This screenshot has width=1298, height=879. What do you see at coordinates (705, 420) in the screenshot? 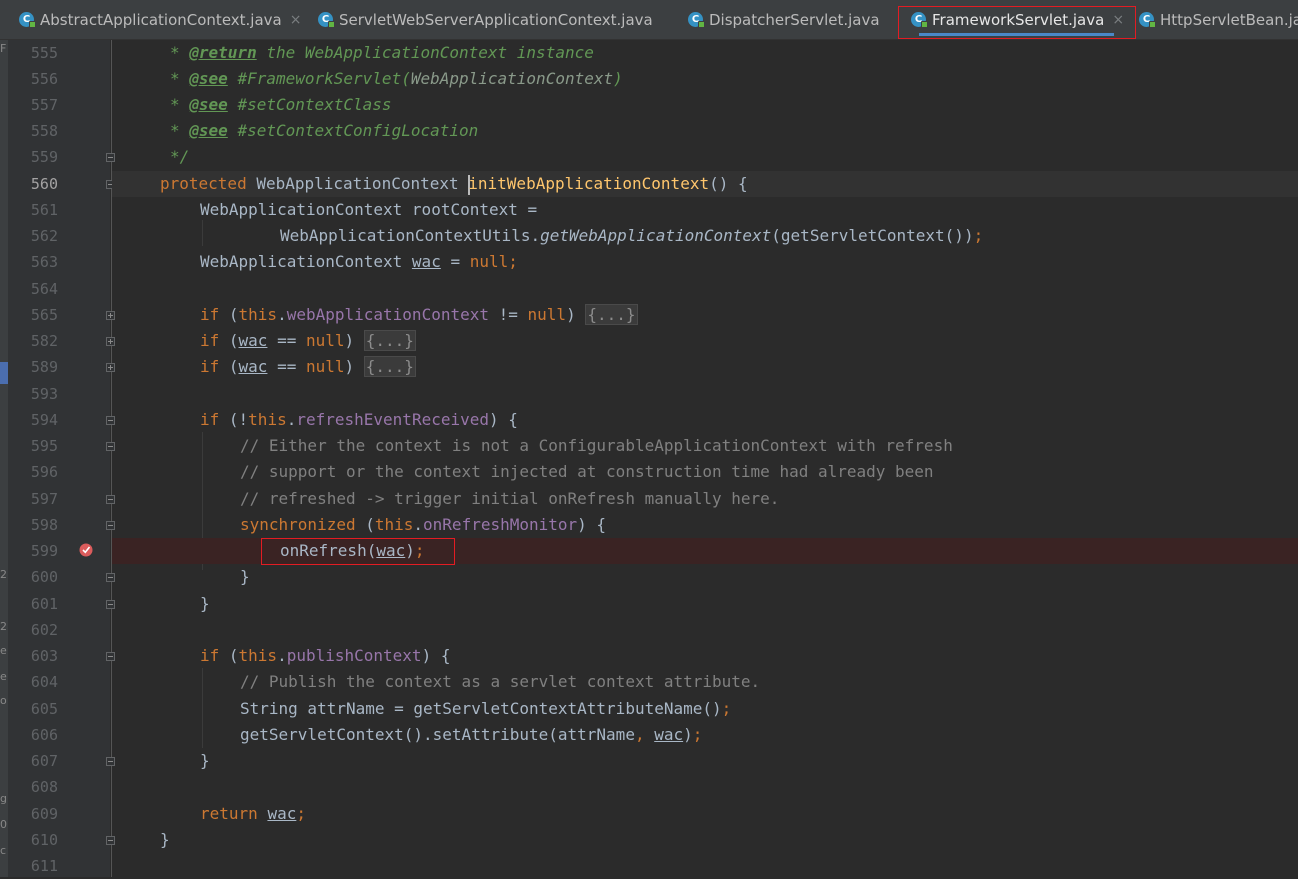
I see `code-line: if (!this.refreshEventReceived) {` at bounding box center [705, 420].